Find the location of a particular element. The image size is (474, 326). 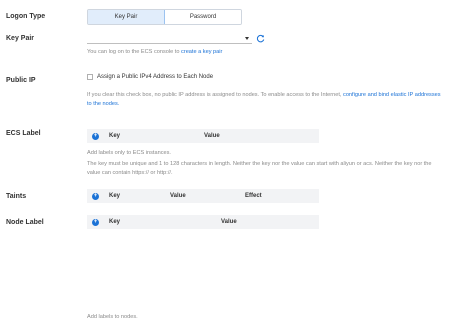

key-pair-label: Key Pair is located at coordinates (20, 38).